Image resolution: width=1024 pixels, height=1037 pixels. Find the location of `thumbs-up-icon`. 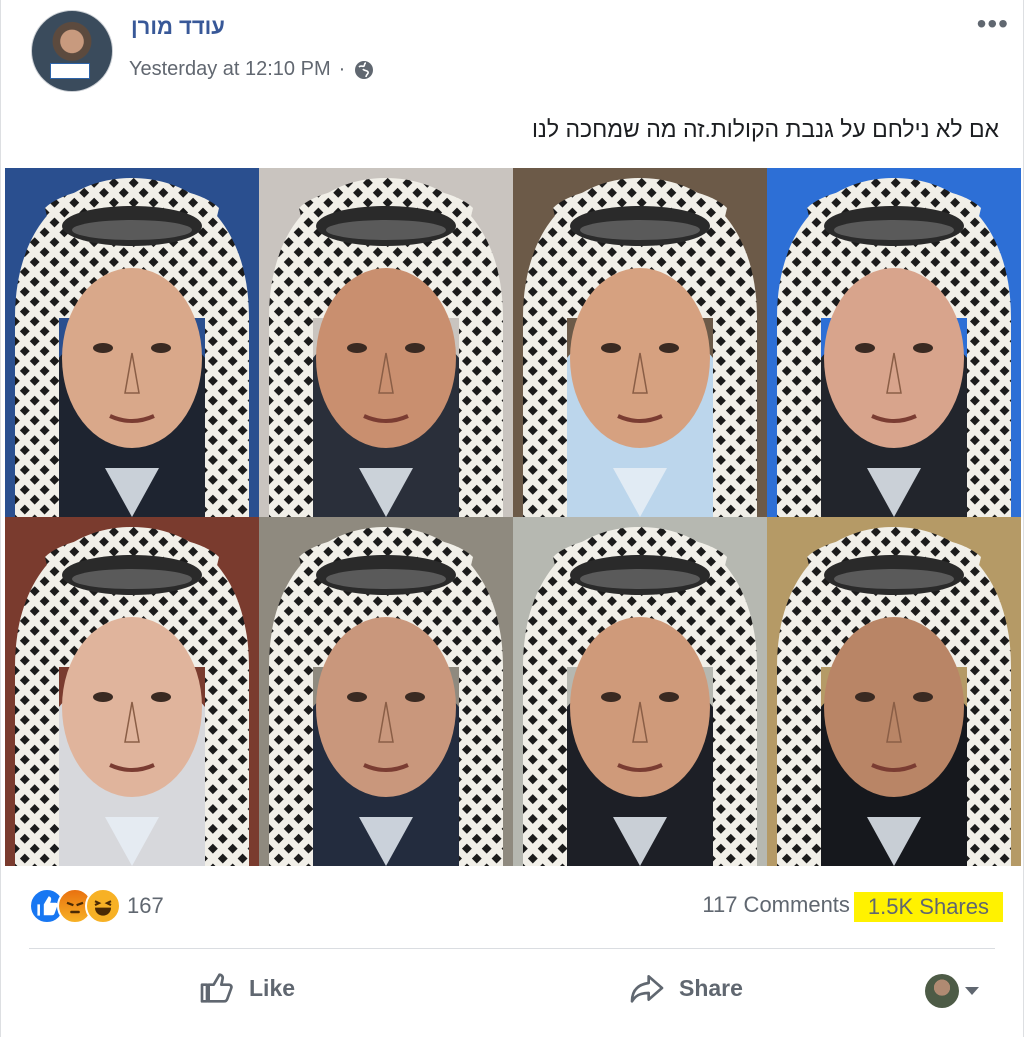

thumbs-up-icon is located at coordinates (216, 988).